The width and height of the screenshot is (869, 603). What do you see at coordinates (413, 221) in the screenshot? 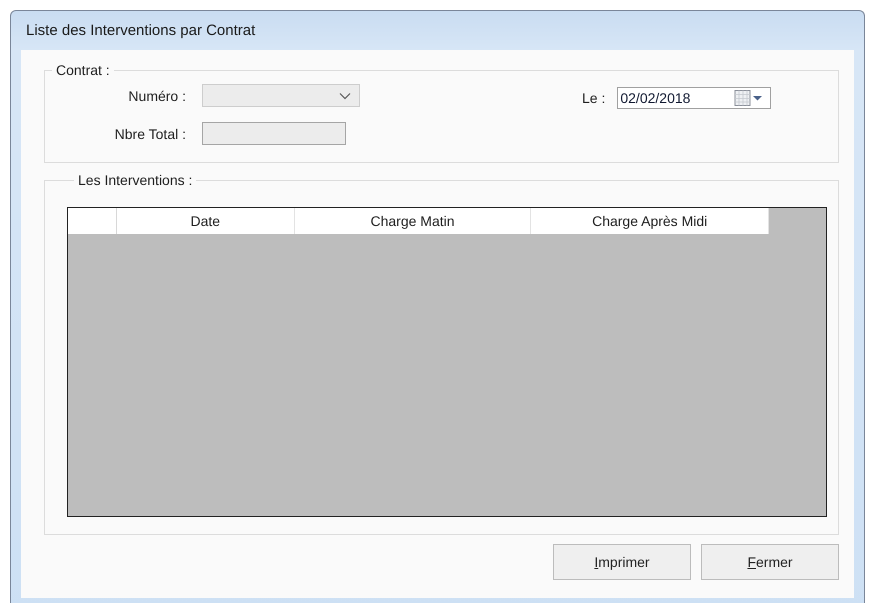
I see `column-header: Charge Matin` at bounding box center [413, 221].